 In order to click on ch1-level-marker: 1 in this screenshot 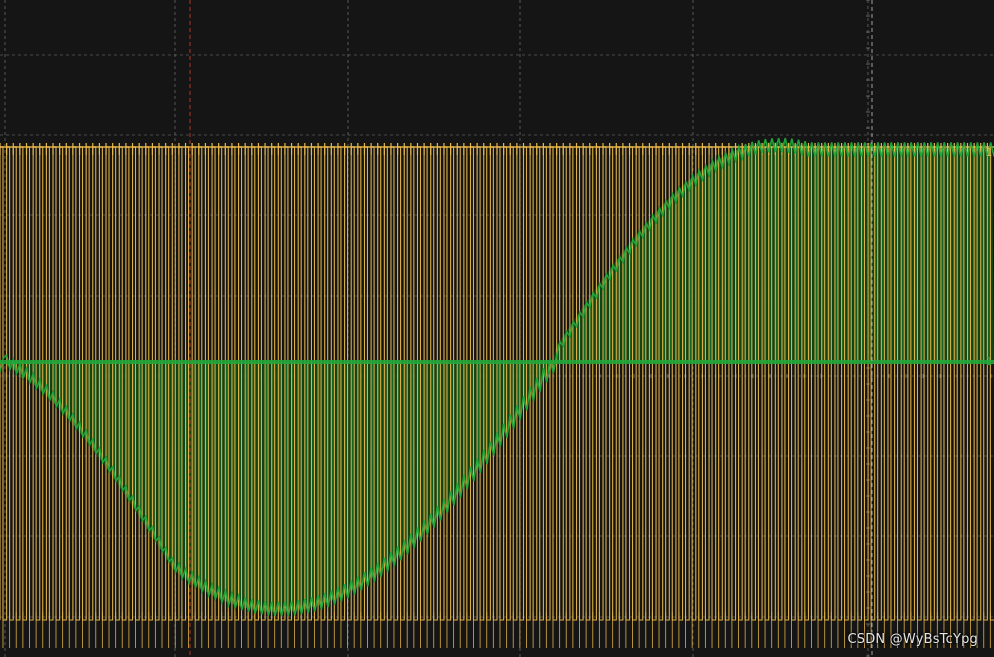, I will do `click(988, 152)`.